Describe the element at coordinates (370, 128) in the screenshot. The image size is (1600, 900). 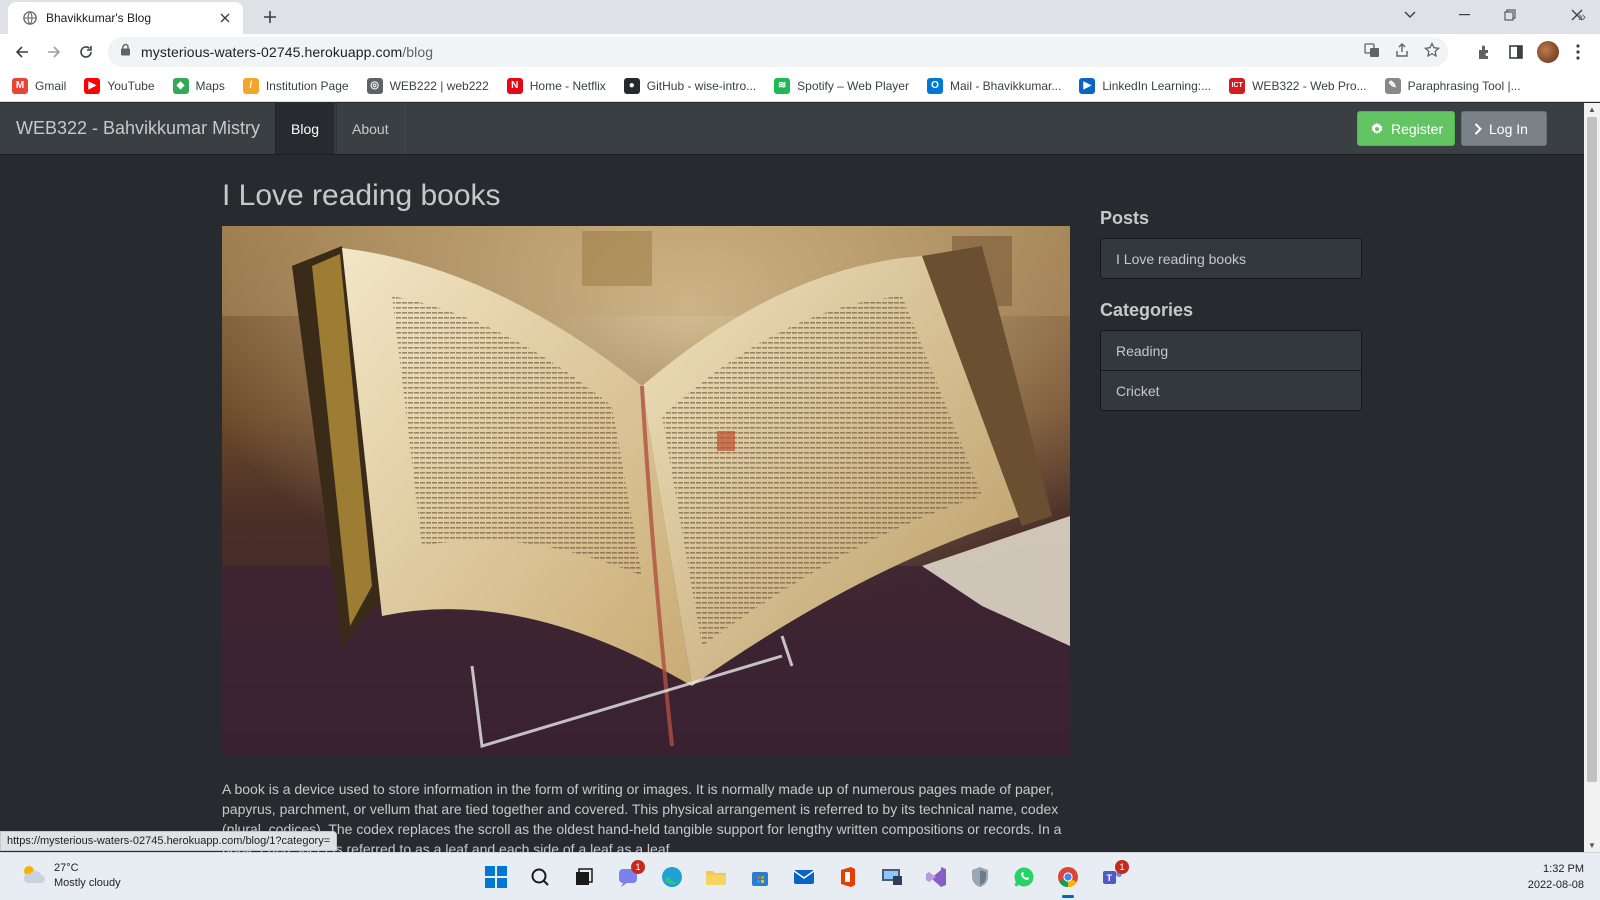
I see `nav-about: About` at that location.